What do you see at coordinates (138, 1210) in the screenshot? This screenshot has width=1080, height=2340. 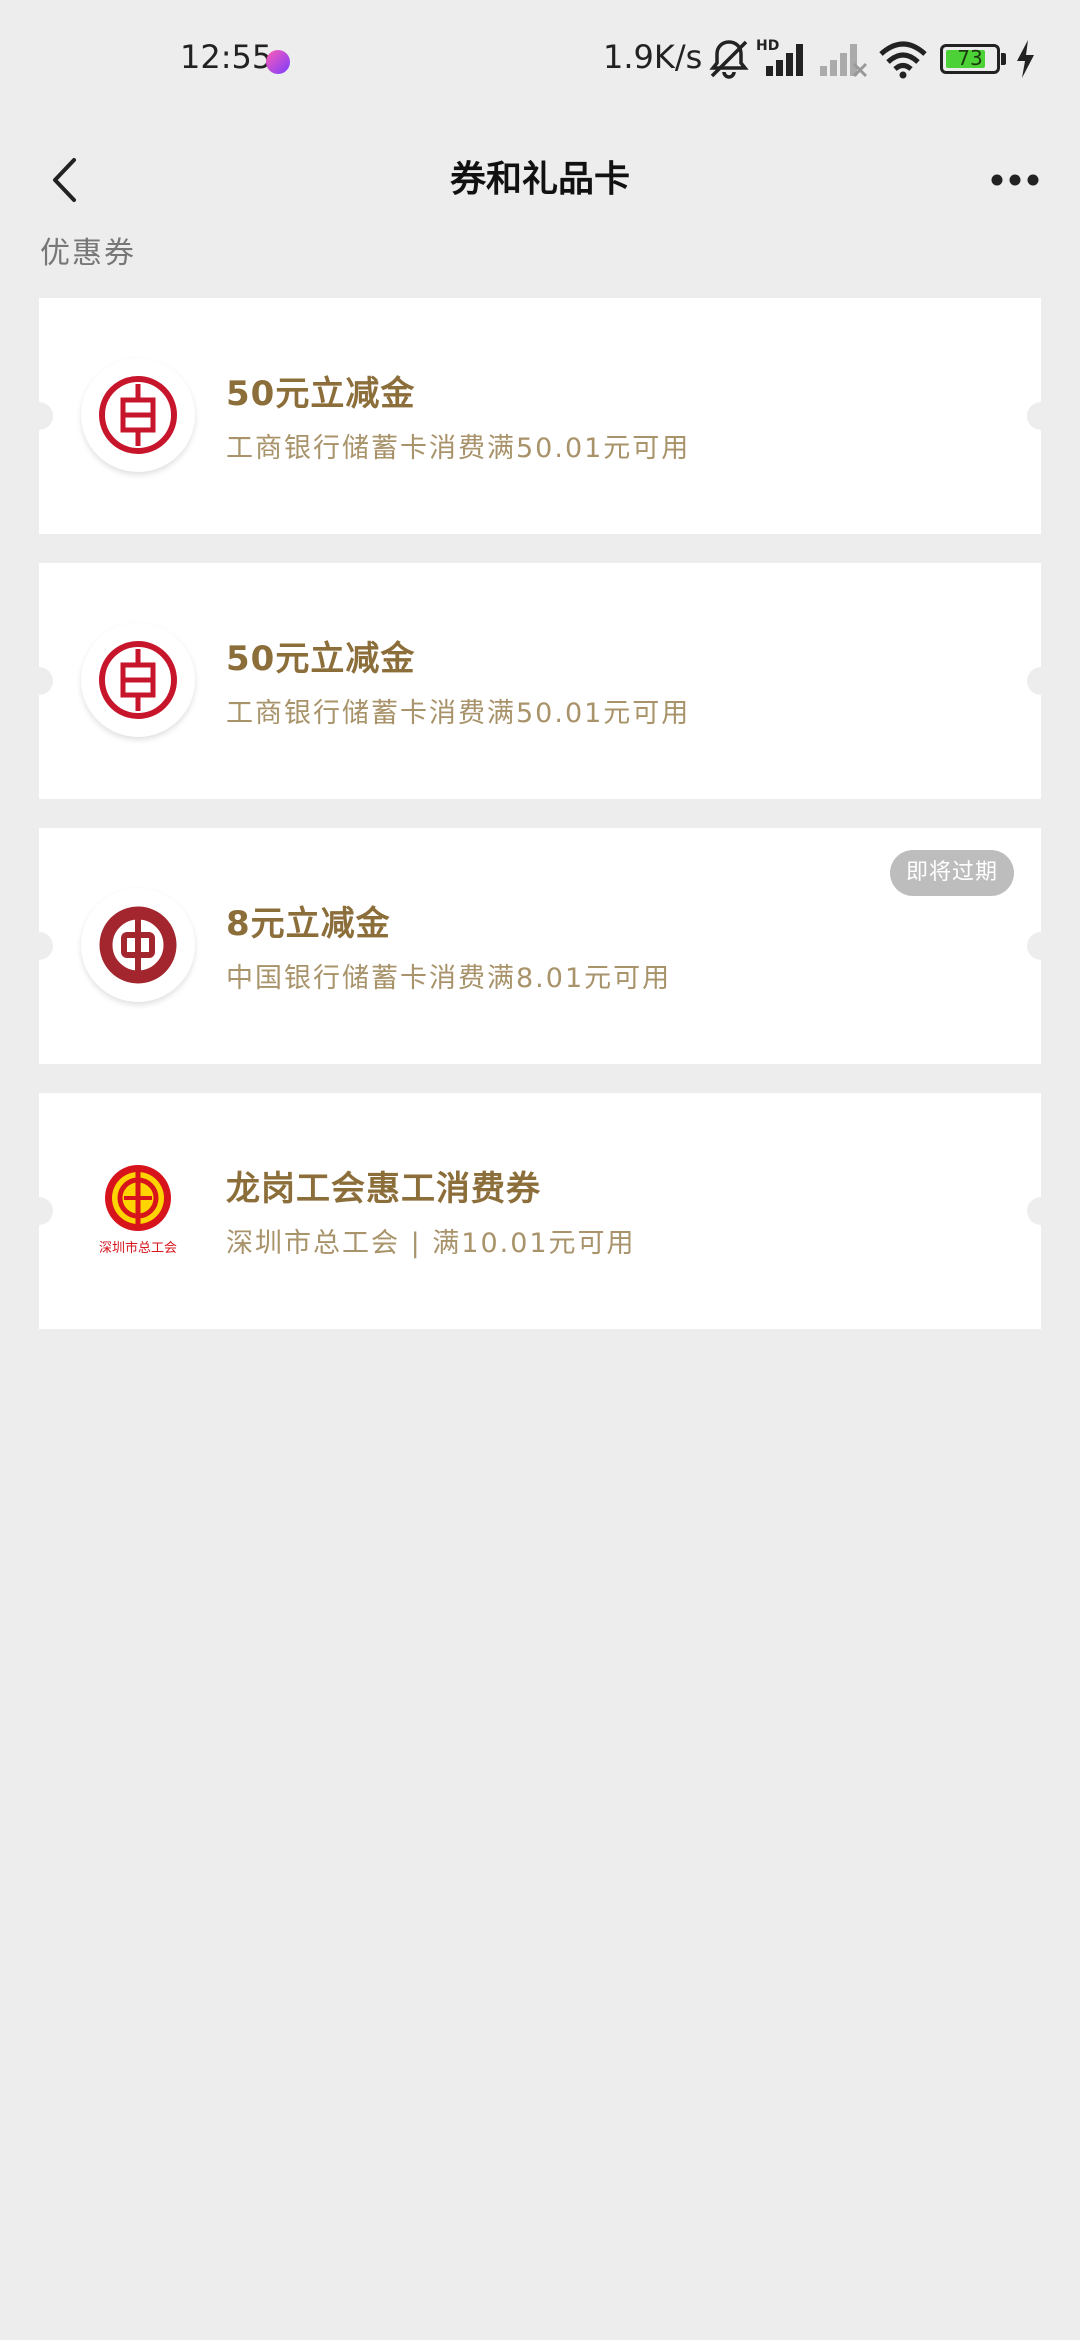 I see `trade-union-logo-icon: 深圳市总工会` at bounding box center [138, 1210].